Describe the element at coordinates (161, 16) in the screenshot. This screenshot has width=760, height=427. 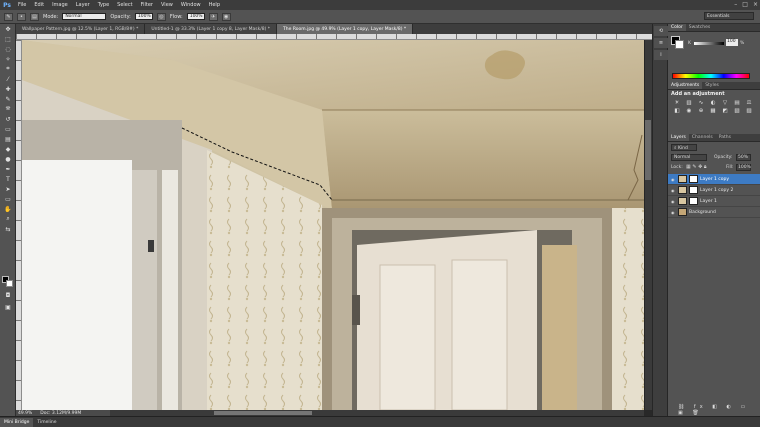
I see `pressure-opacity-icon: ◎` at that location.